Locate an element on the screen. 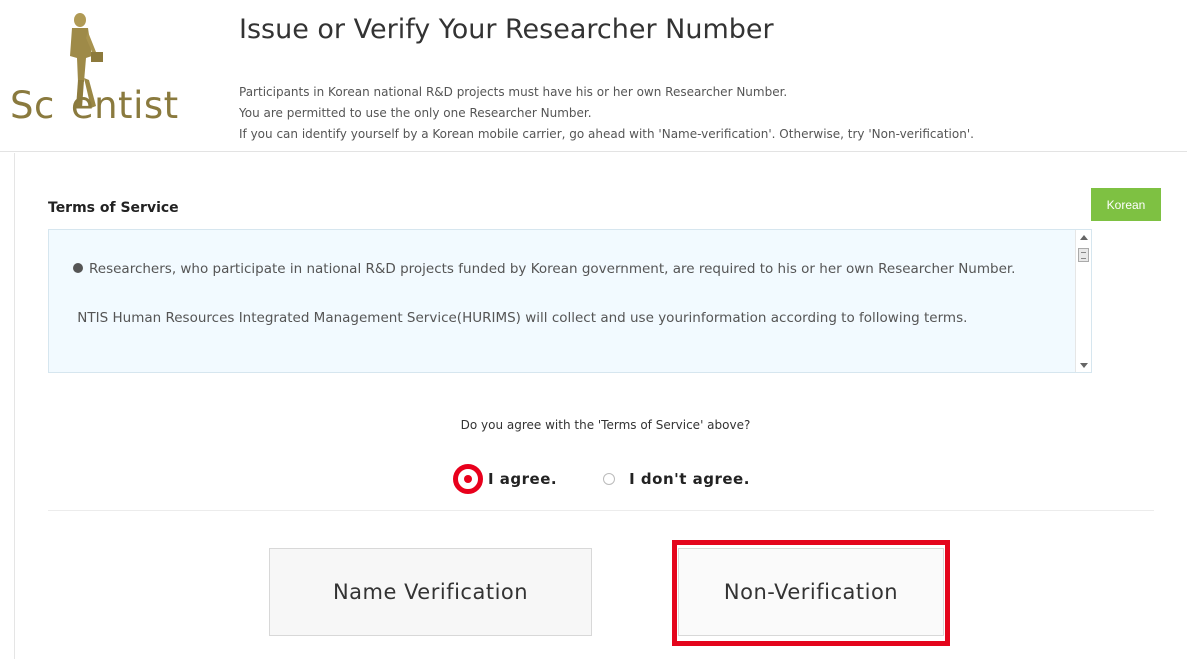  page-title: Issue or Verify Your Researcher Number is located at coordinates (506, 29).